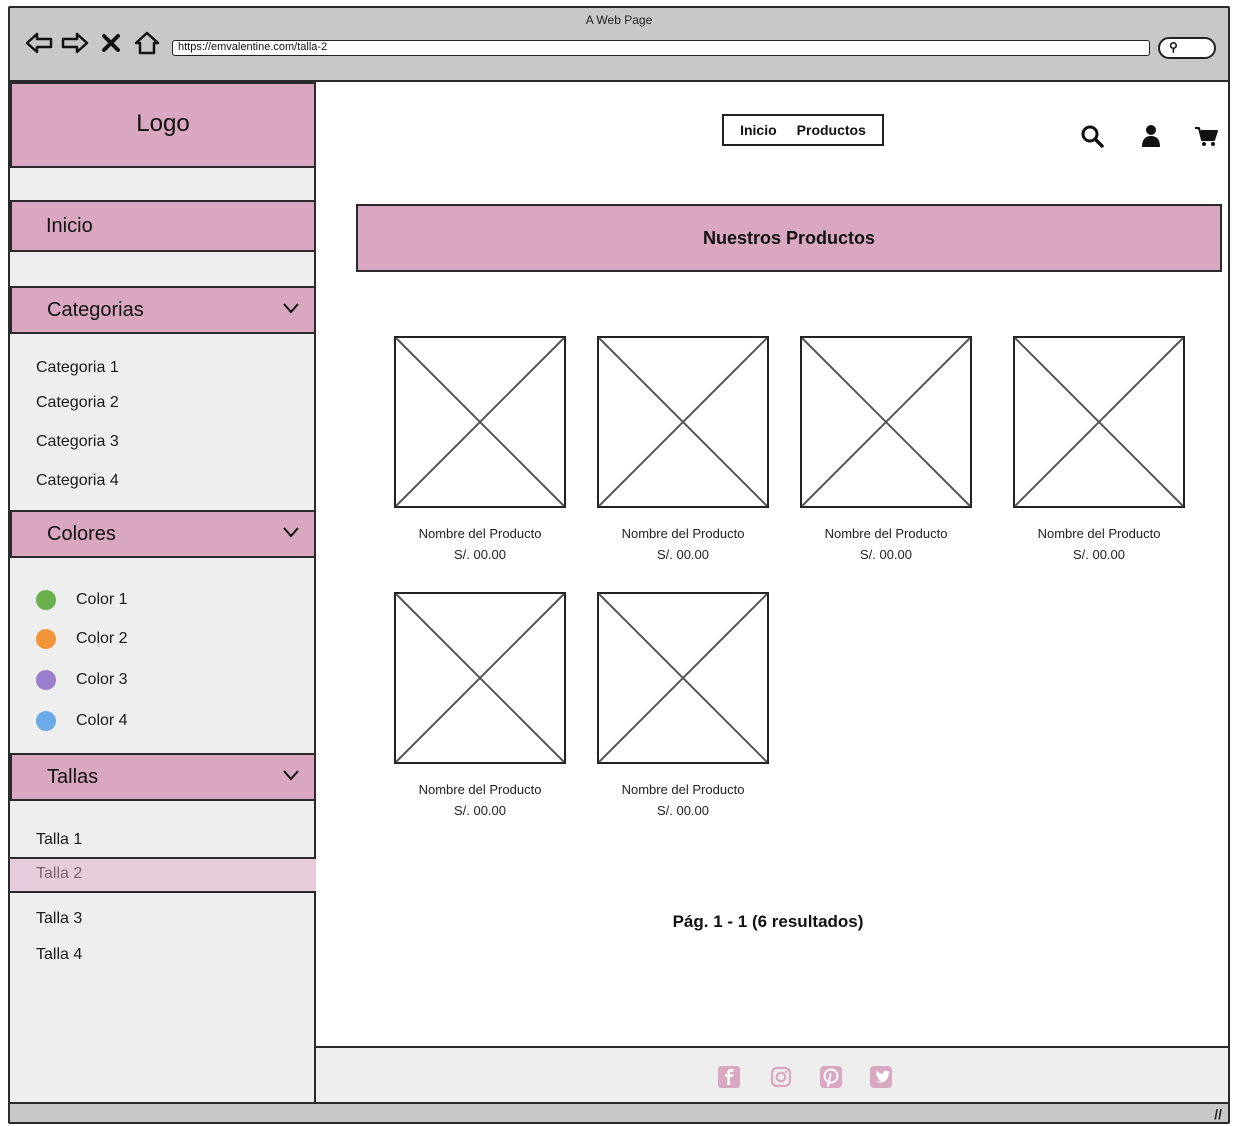  What do you see at coordinates (1093, 136) in the screenshot?
I see `search-icon` at bounding box center [1093, 136].